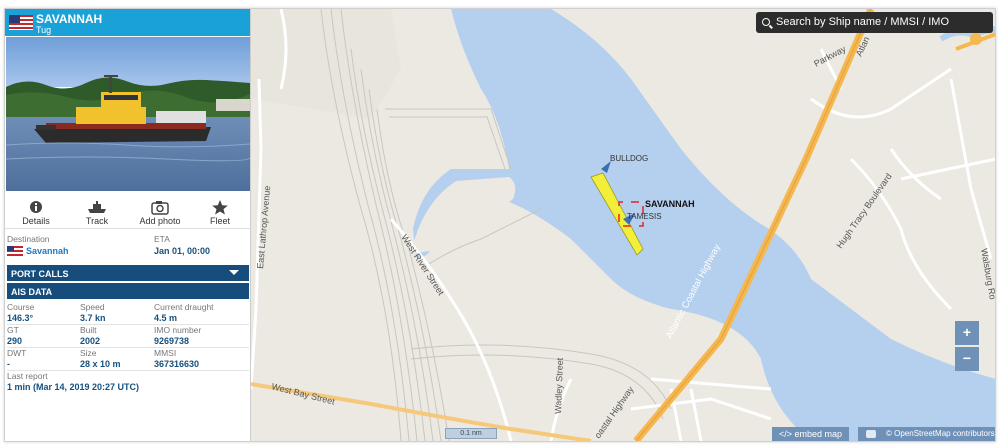 This screenshot has height=446, width=1000. I want to click on track-button: Track, so click(97, 210).